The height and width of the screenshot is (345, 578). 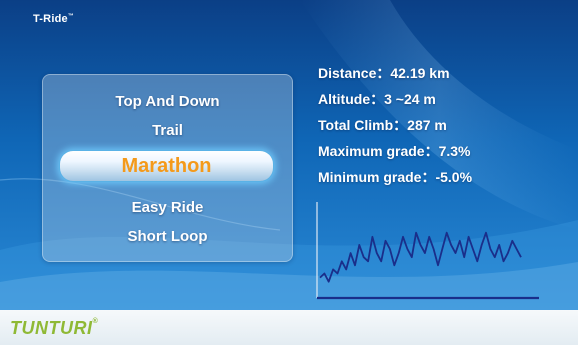 I want to click on stat-altitude: Altitude：3 ~24 m, so click(x=377, y=99).